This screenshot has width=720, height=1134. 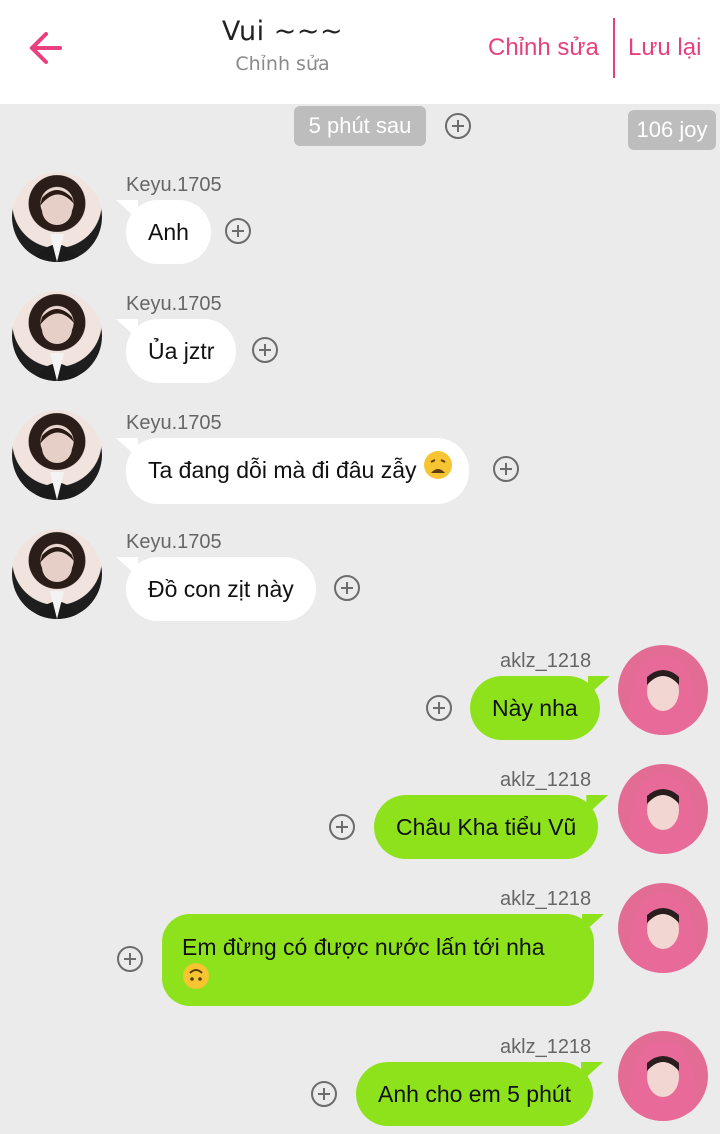 I want to click on title-block: Vui ~~~ Chỉnh sửa, so click(x=282, y=45).